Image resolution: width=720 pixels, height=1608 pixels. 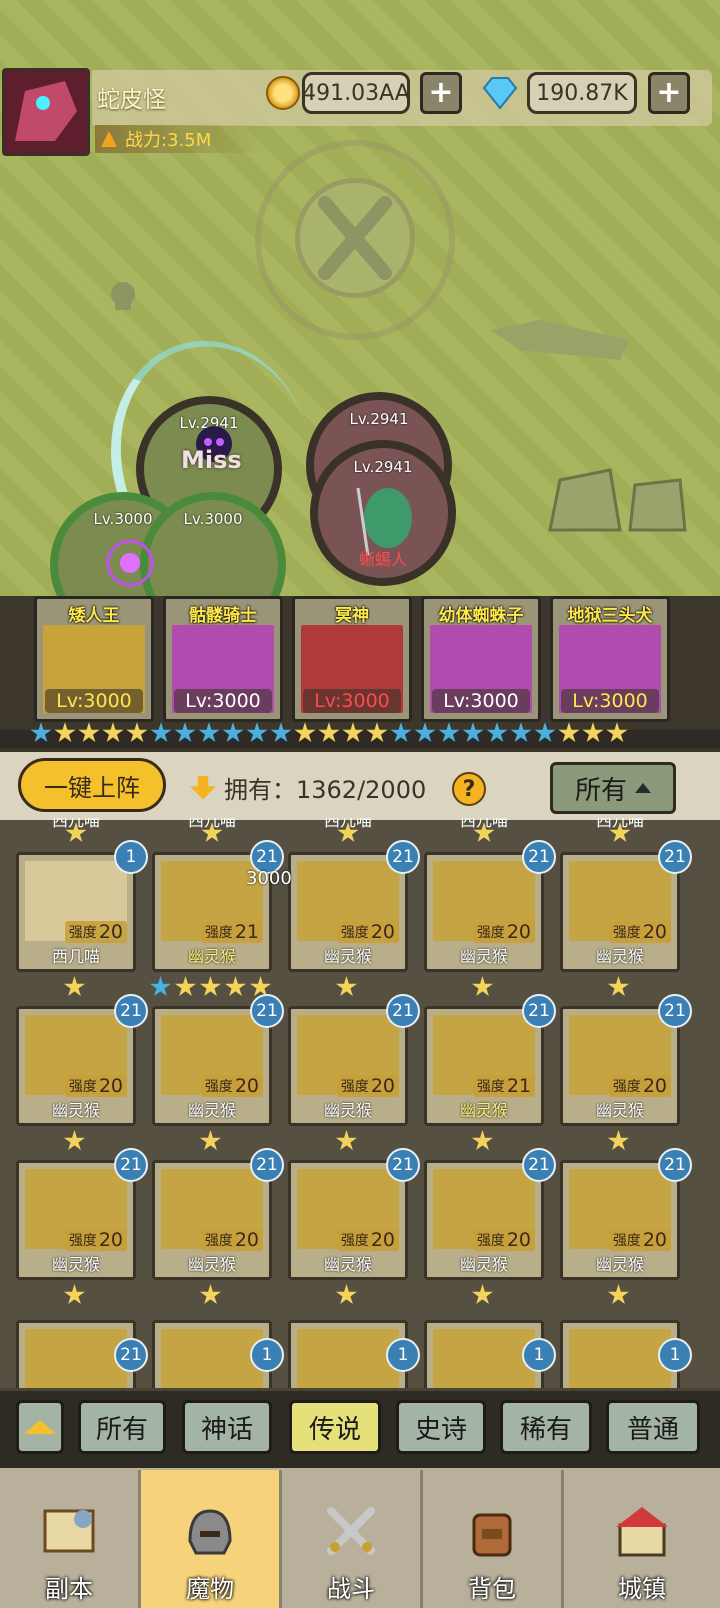 I want to click on auto-deploy-button: 一键上阵, so click(x=92, y=785).